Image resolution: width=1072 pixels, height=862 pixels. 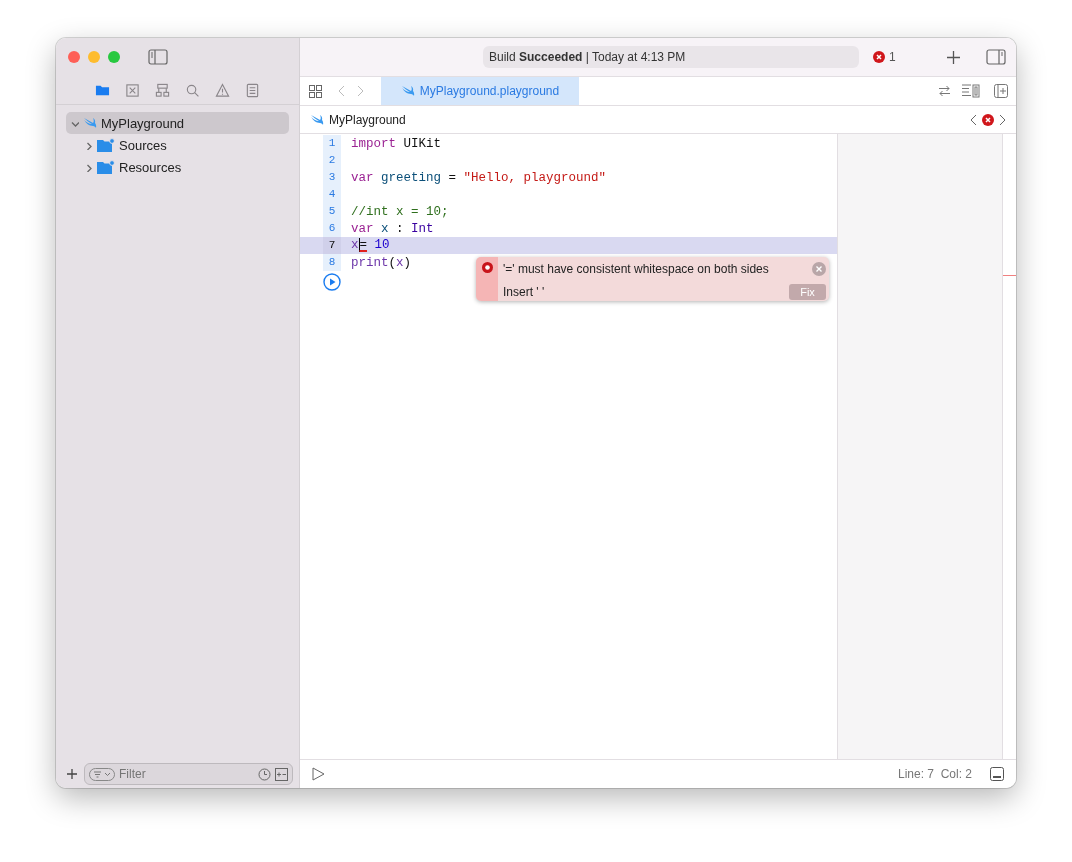 What do you see at coordinates (332, 245) in the screenshot?
I see `line-number: 7` at bounding box center [332, 245].